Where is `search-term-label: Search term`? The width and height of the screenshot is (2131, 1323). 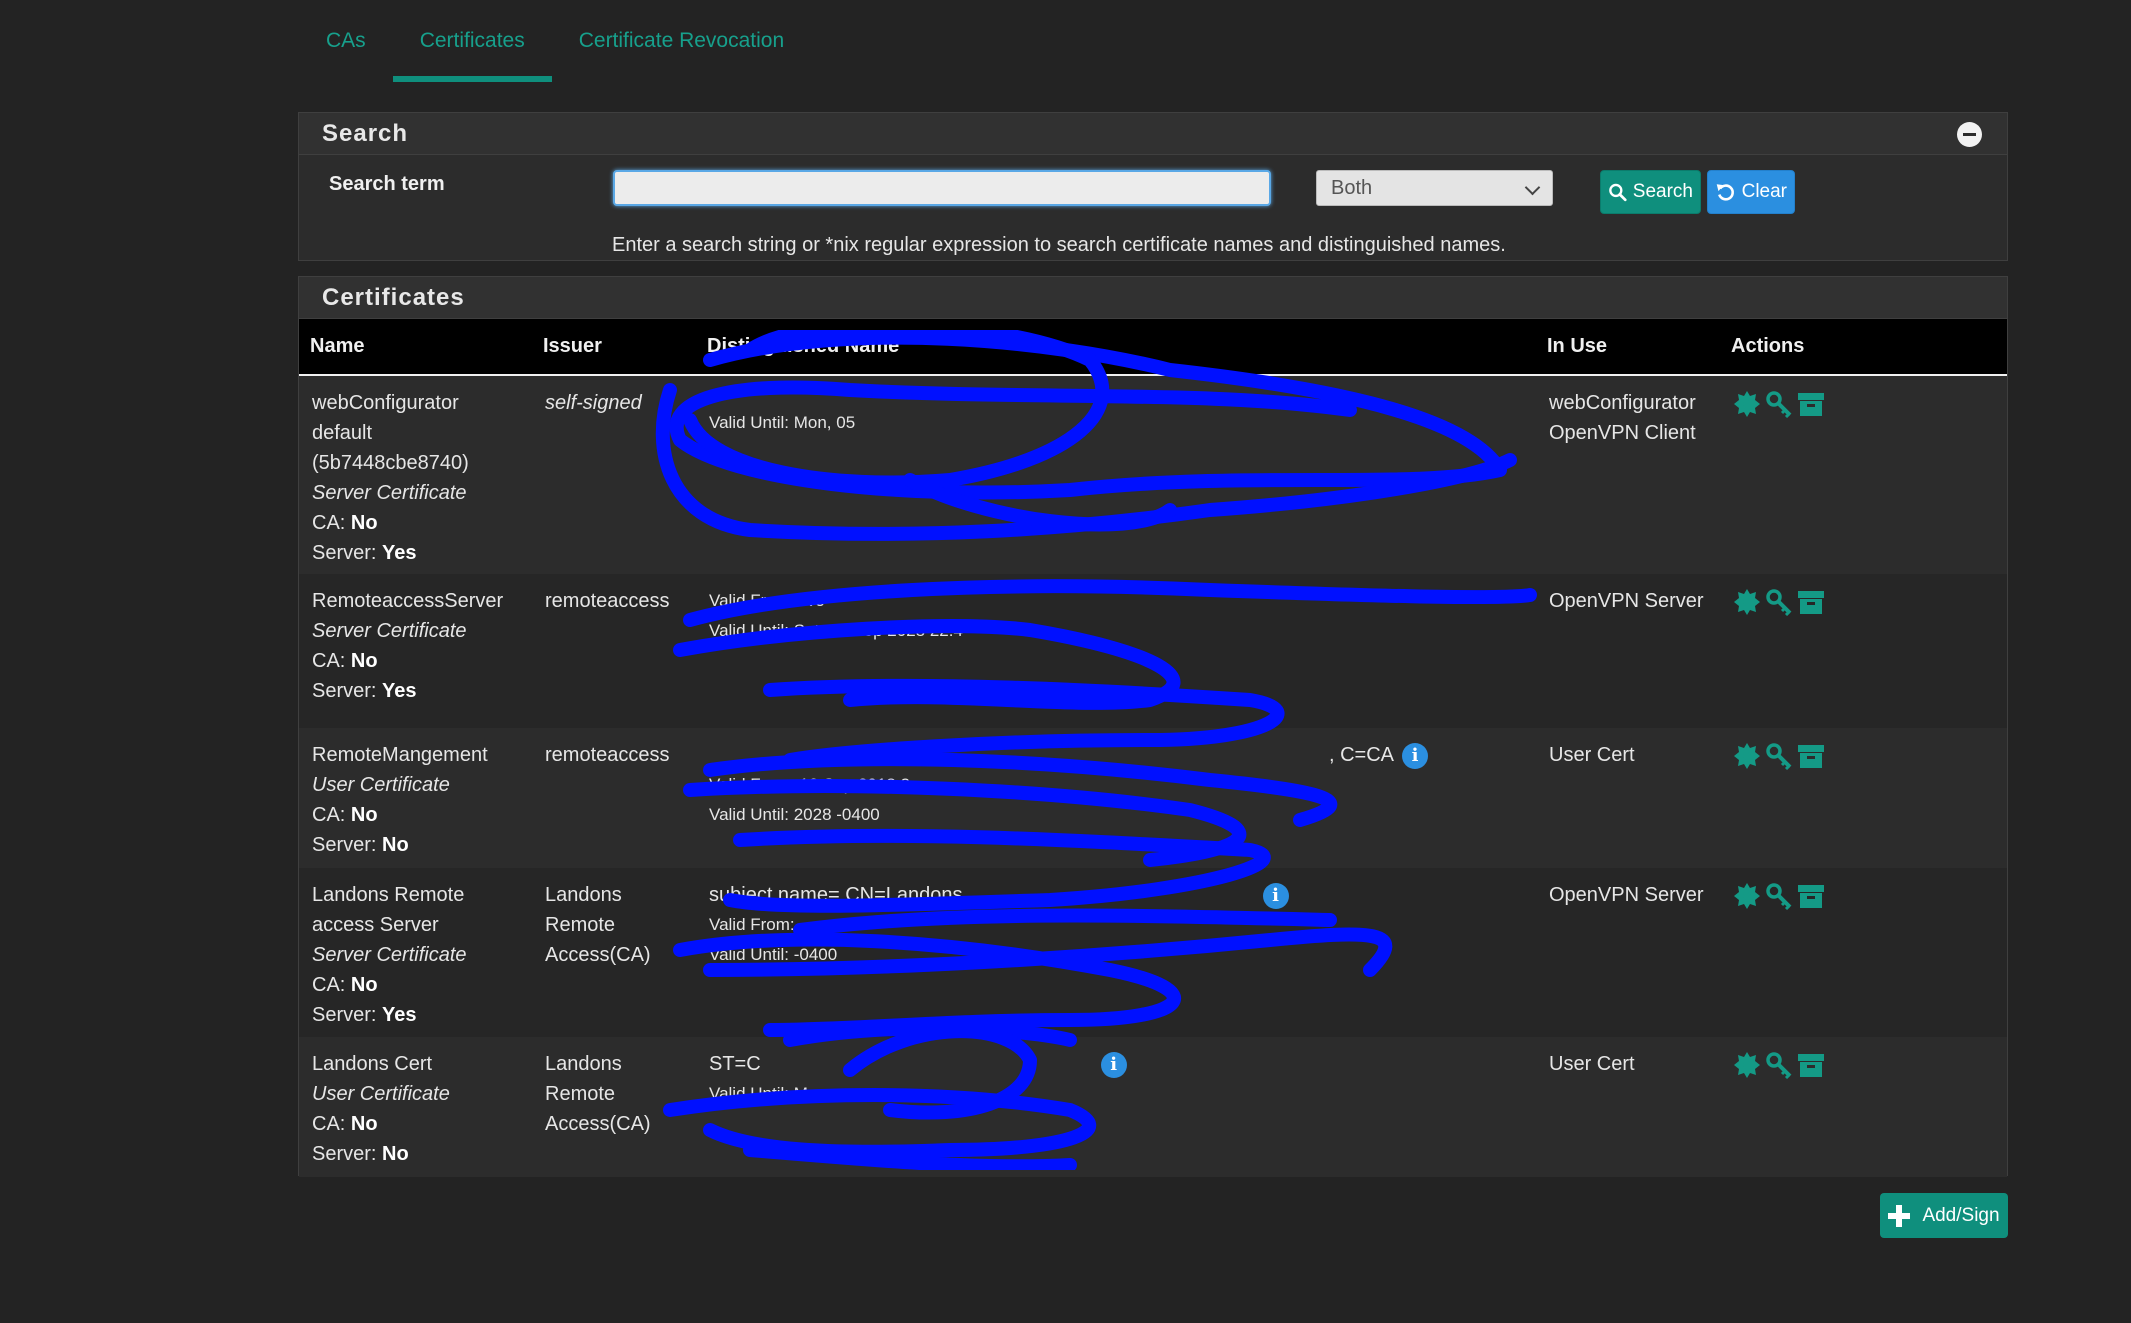 search-term-label: Search term is located at coordinates (387, 184).